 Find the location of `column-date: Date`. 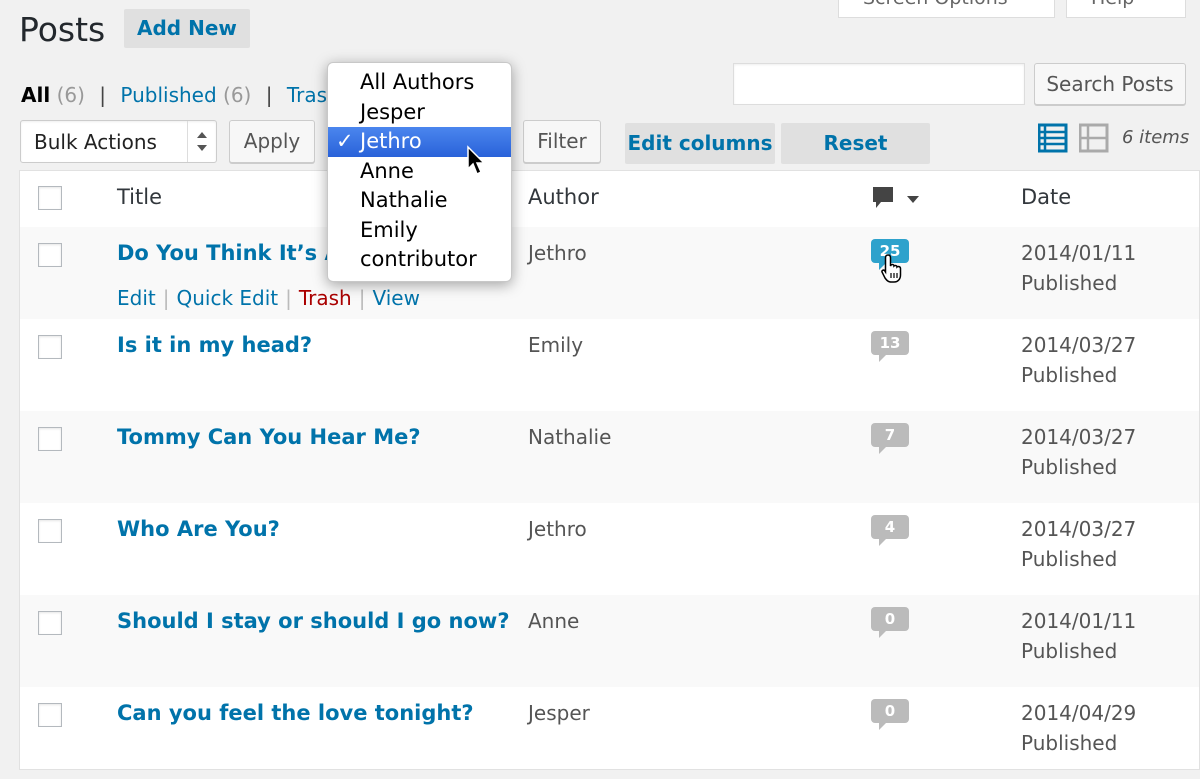

column-date: Date is located at coordinates (1046, 197).